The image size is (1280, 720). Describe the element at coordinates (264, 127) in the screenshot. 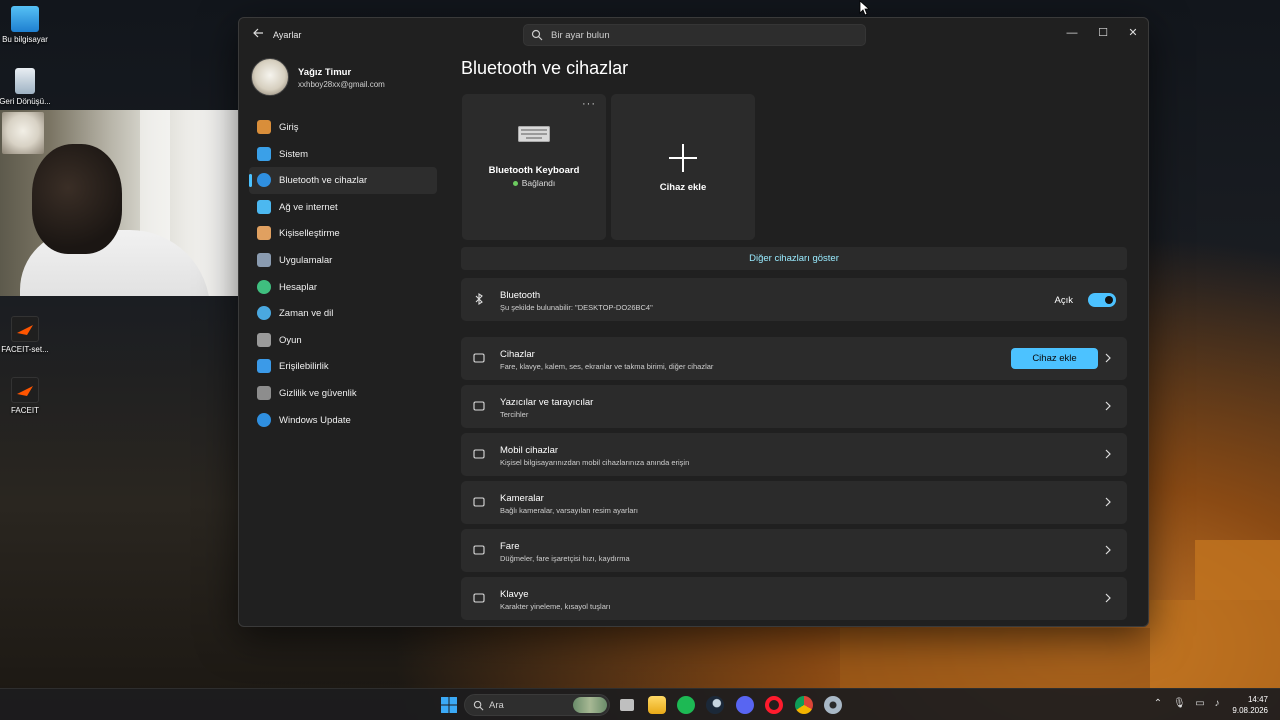

I see `home-icon` at that location.